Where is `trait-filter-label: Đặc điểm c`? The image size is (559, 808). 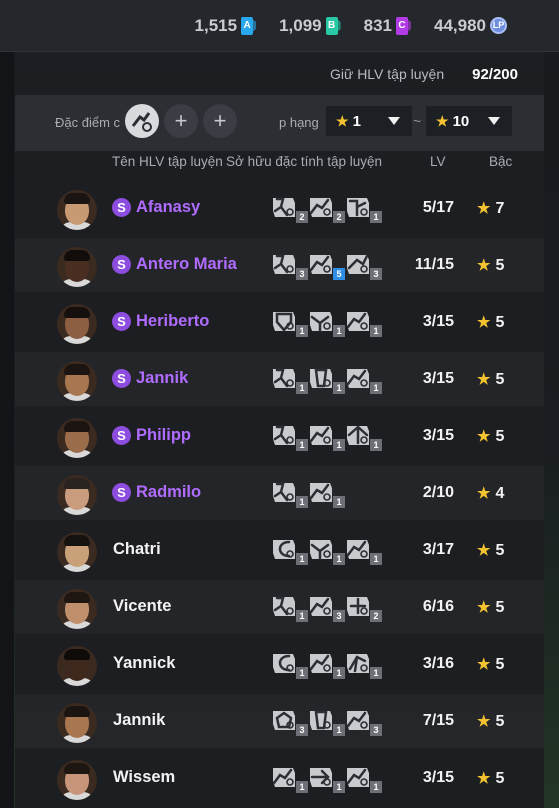
trait-filter-label: Đặc điểm c is located at coordinates (88, 122).